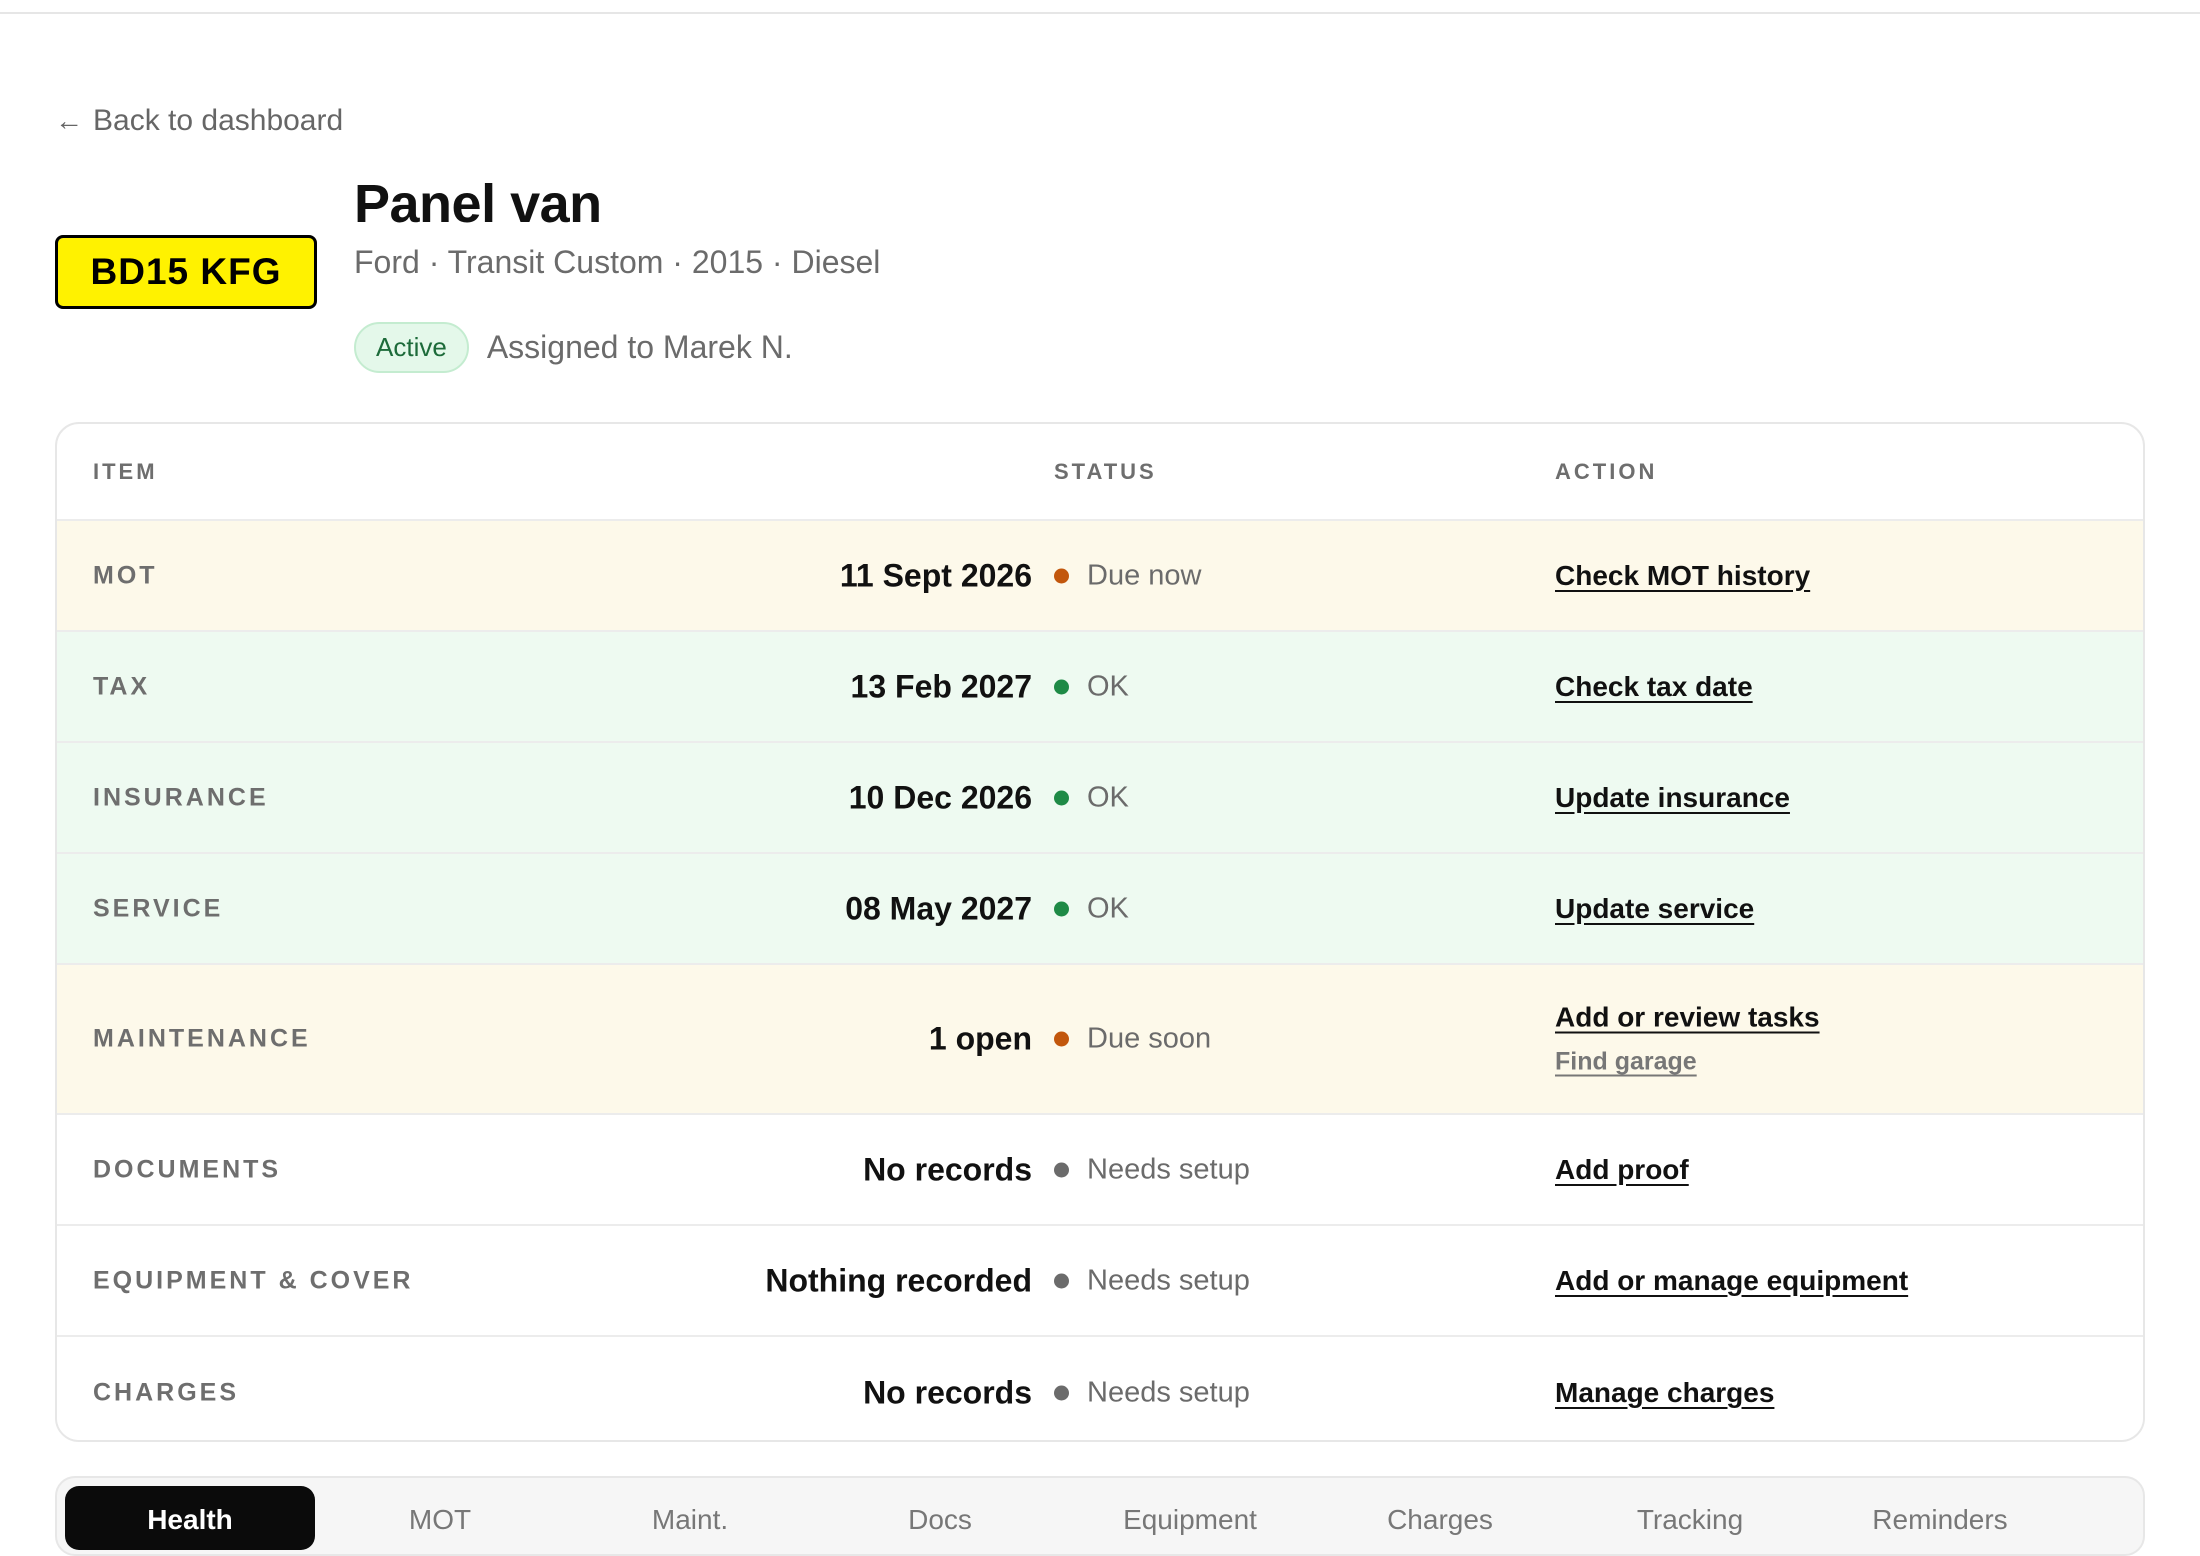  What do you see at coordinates (202, 1038) in the screenshot?
I see `row-item-label: MAINTENANCE` at bounding box center [202, 1038].